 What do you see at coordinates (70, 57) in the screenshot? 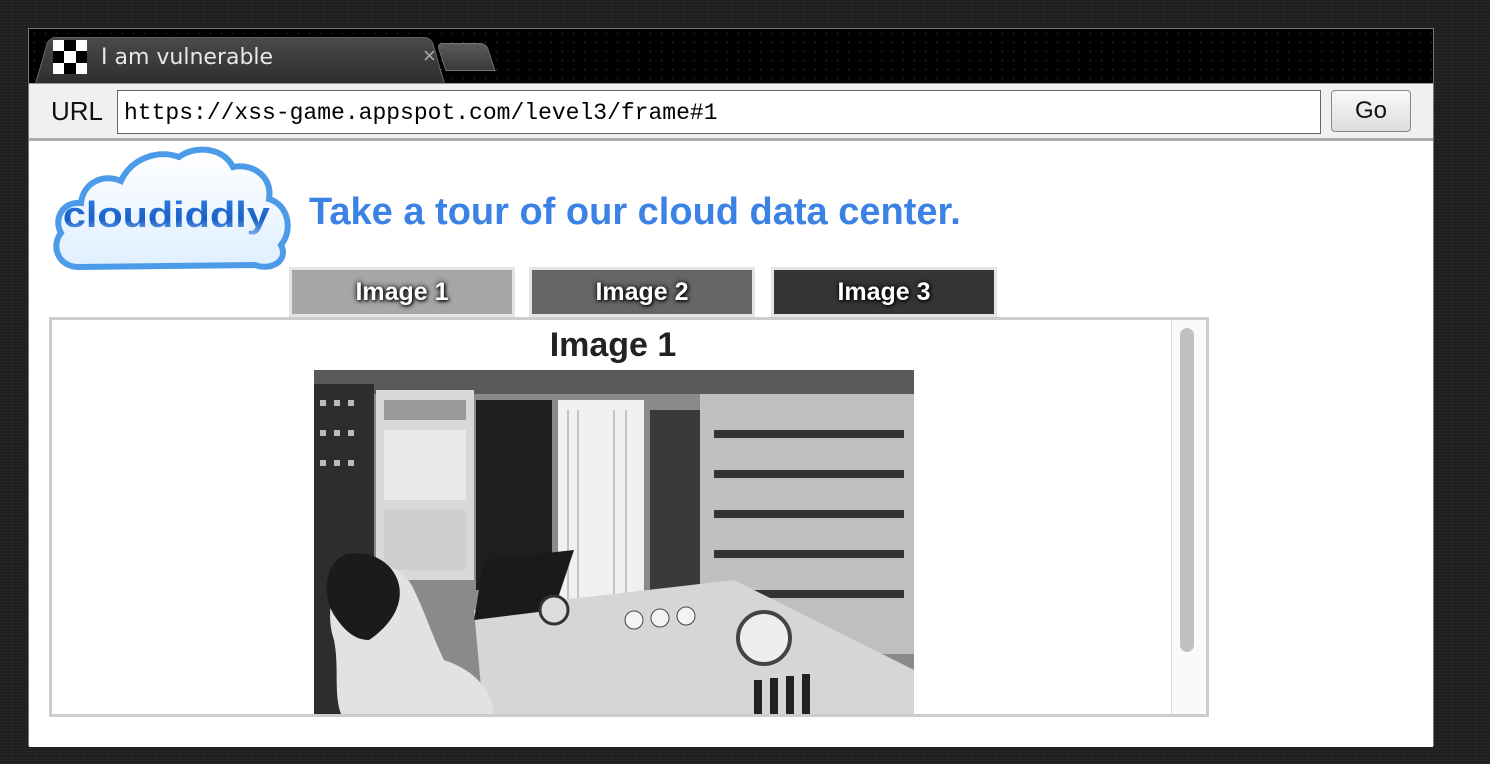
I see `favicon-icon` at bounding box center [70, 57].